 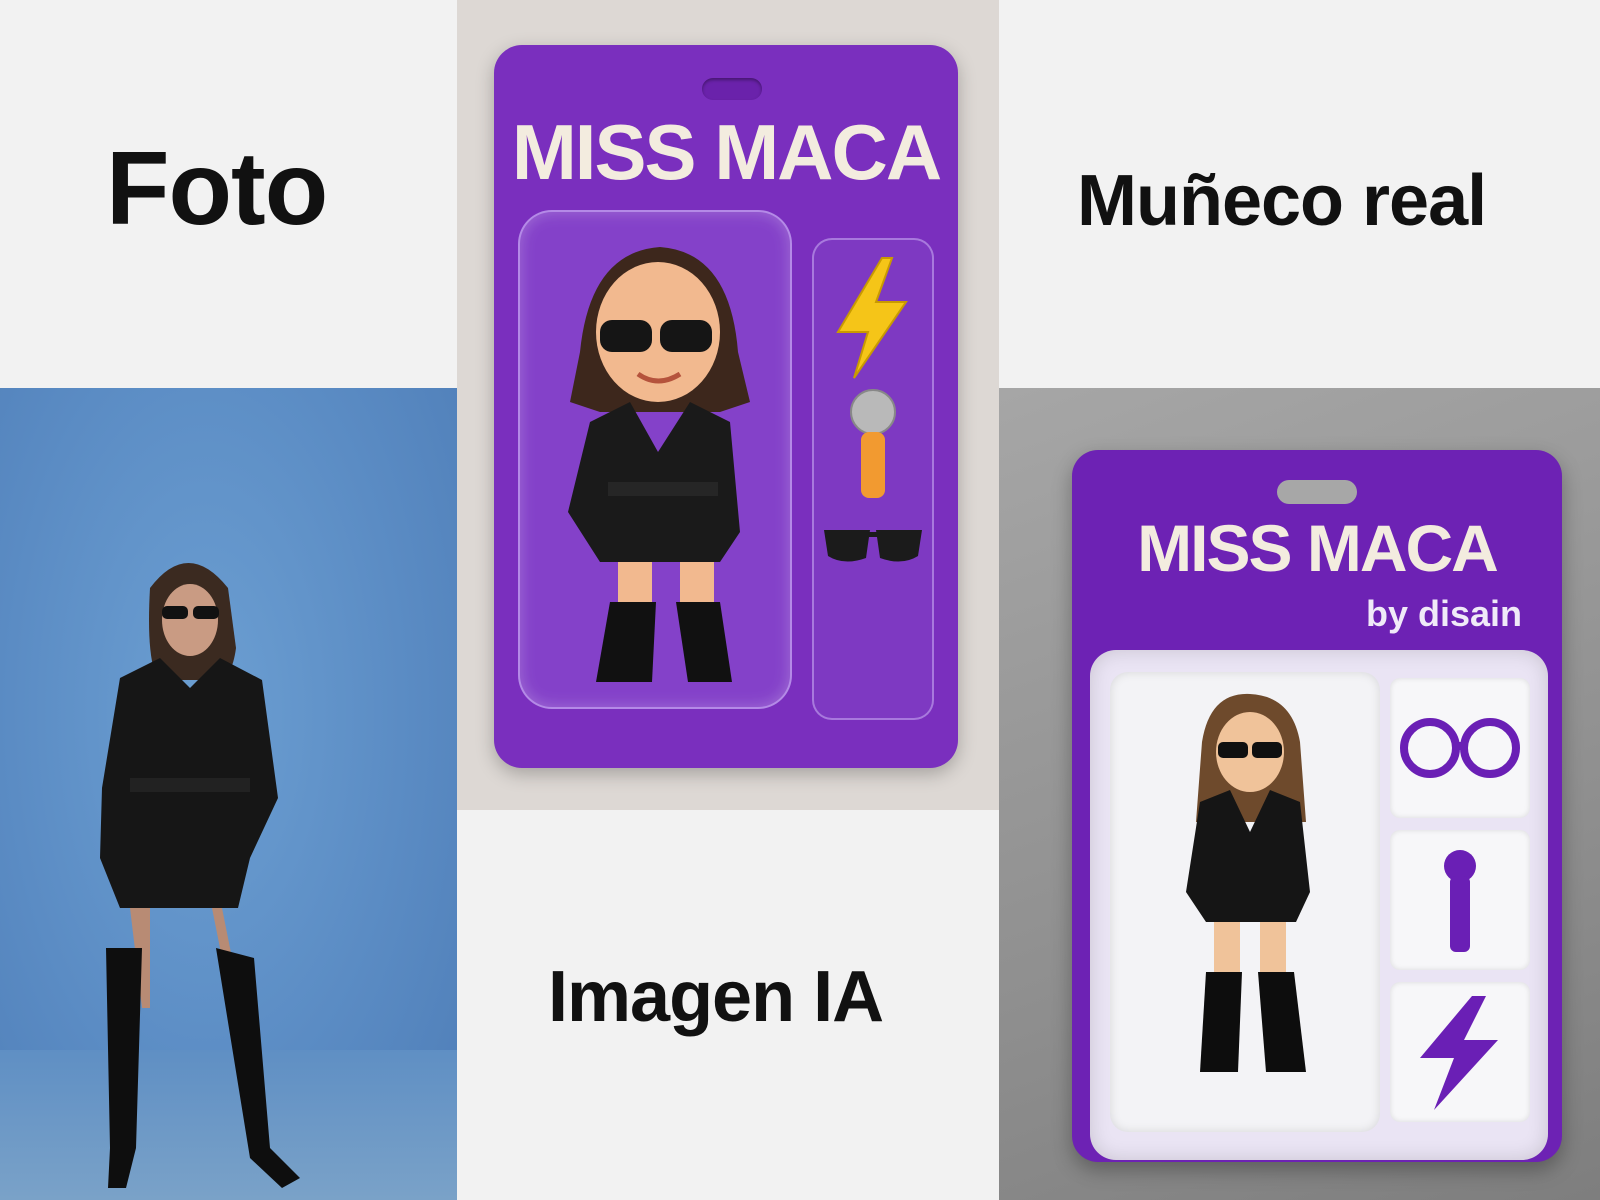 I want to click on ai-accessories, so click(x=873, y=409).